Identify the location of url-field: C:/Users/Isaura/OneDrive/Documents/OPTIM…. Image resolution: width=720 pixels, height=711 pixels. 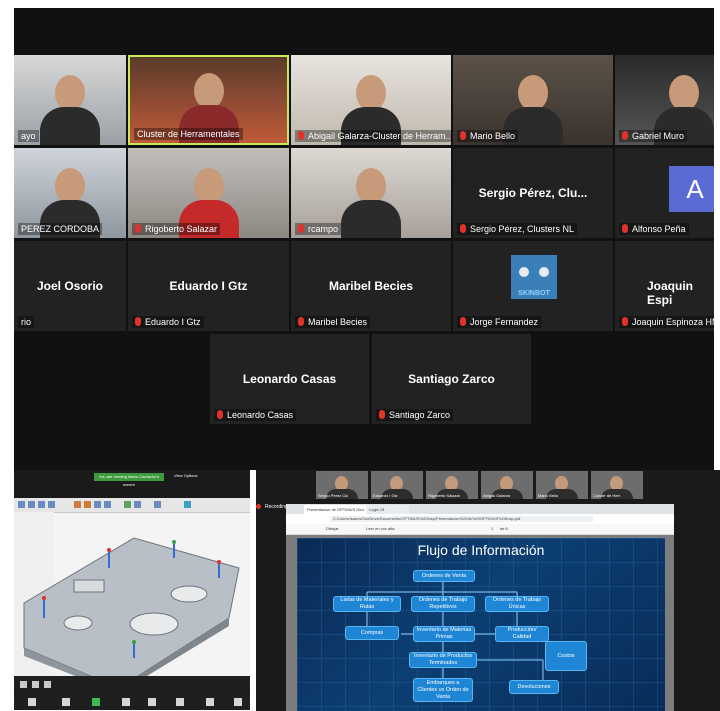
(461, 519).